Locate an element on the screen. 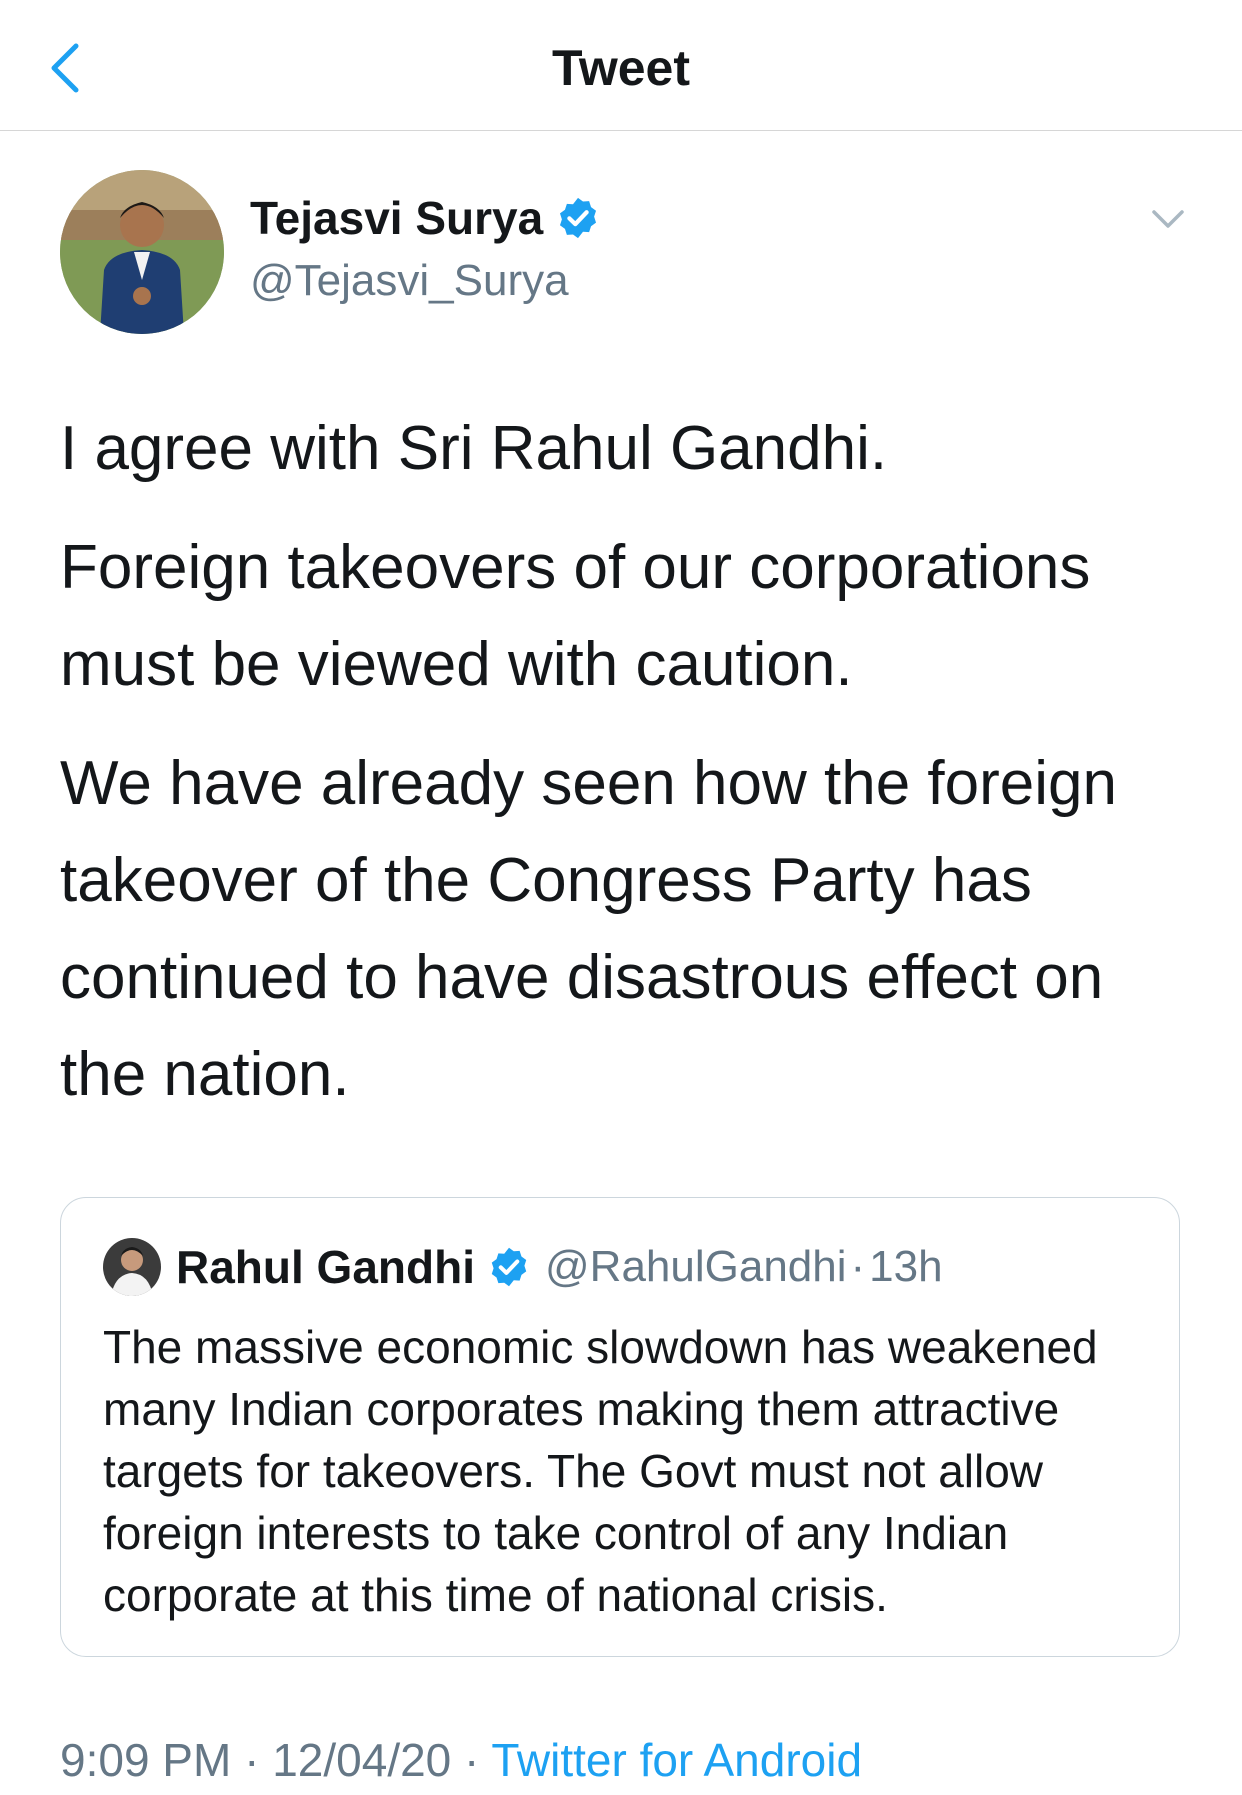 This screenshot has width=1242, height=1795. page-title: Tweet is located at coordinates (621, 68).